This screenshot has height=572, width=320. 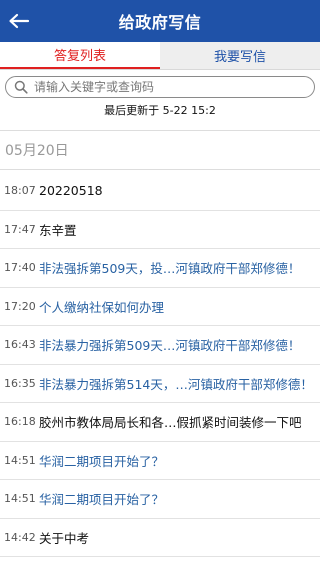 I want to click on search-icon, so click(x=21, y=87).